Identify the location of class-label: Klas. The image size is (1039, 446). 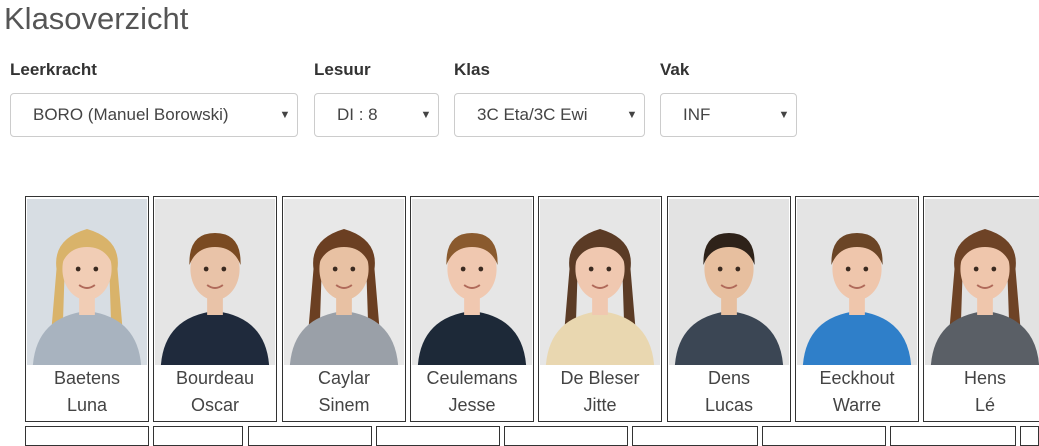
(472, 69).